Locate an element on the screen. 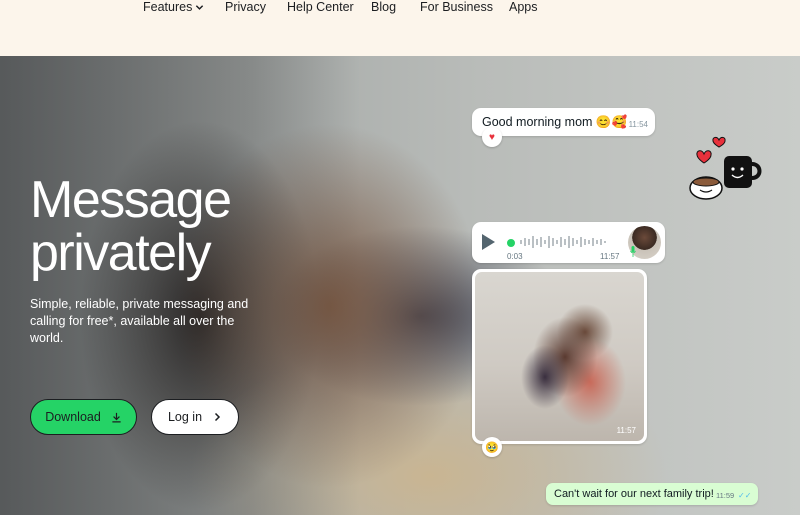 This screenshot has height=515, width=800. download-button: Download is located at coordinates (83, 417).